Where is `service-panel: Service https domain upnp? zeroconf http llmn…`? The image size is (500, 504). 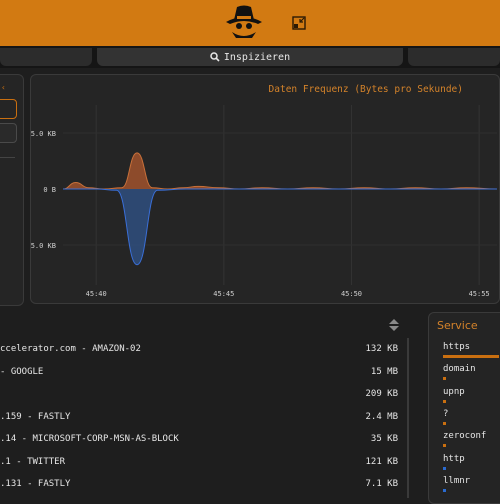 service-panel: Service https domain upnp? zeroconf http llmn… is located at coordinates (464, 408).